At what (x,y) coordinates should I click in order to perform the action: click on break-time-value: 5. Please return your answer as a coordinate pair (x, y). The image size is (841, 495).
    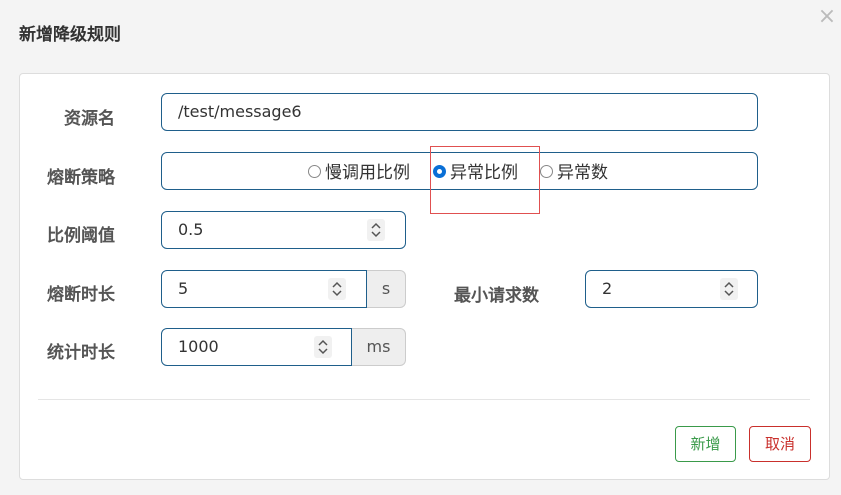
    Looking at the image, I should click on (183, 288).